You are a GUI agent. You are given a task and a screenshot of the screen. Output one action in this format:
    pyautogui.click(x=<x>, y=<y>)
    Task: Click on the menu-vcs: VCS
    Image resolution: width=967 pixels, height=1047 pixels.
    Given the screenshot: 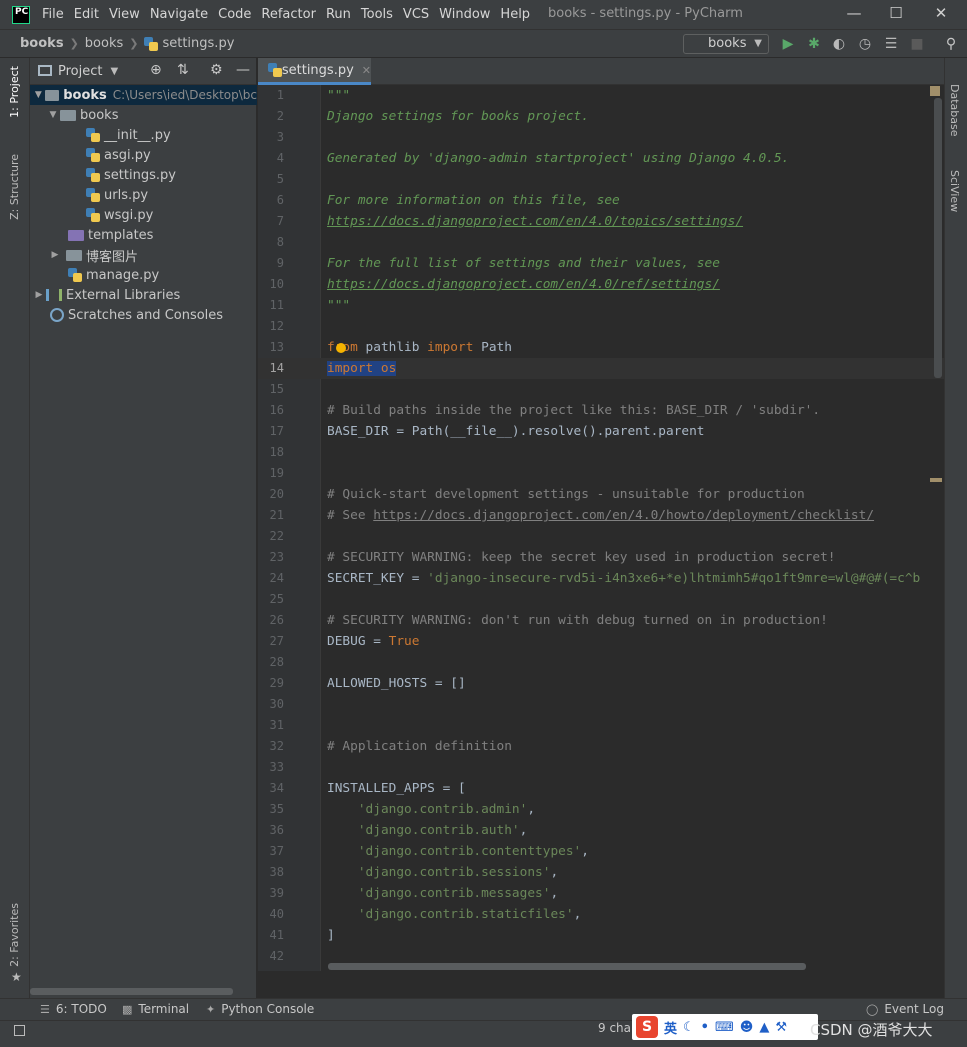 What is the action you would take?
    pyautogui.click(x=416, y=14)
    